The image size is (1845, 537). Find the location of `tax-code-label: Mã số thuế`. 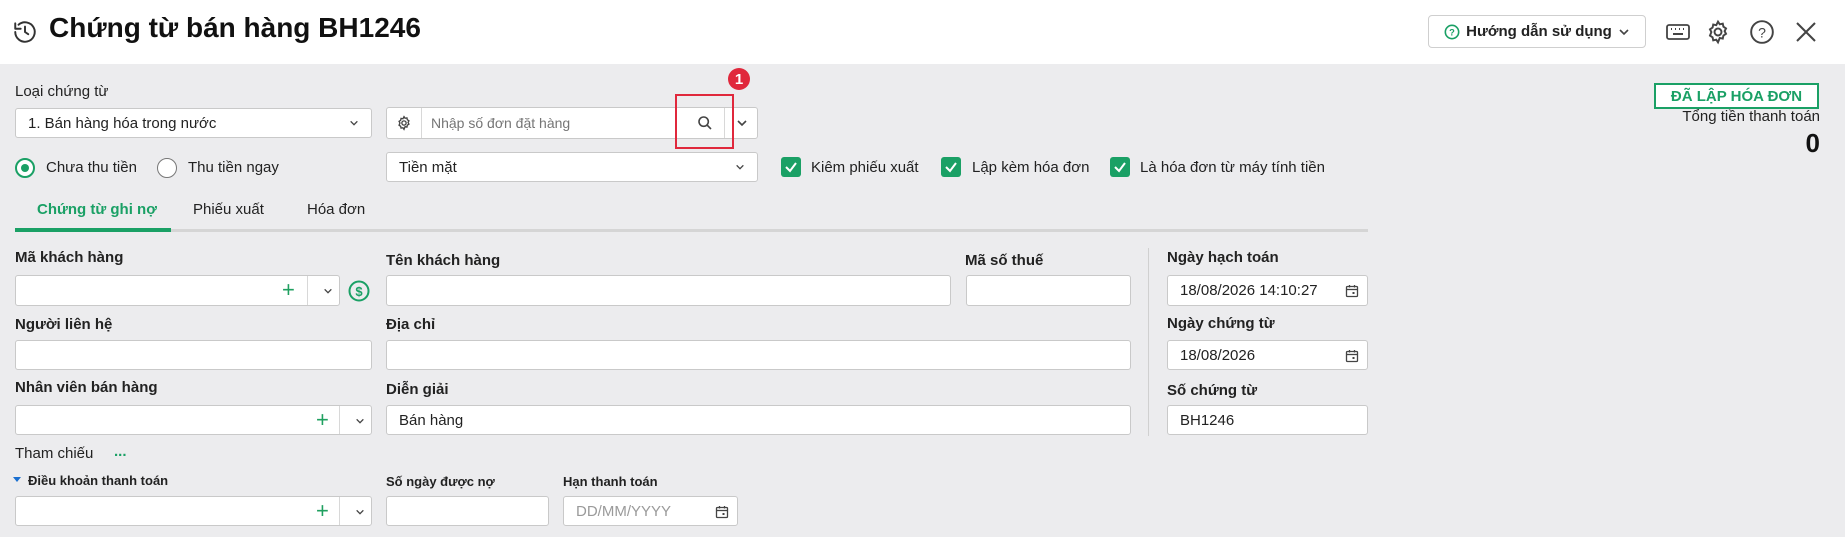

tax-code-label: Mã số thuế is located at coordinates (1004, 260).